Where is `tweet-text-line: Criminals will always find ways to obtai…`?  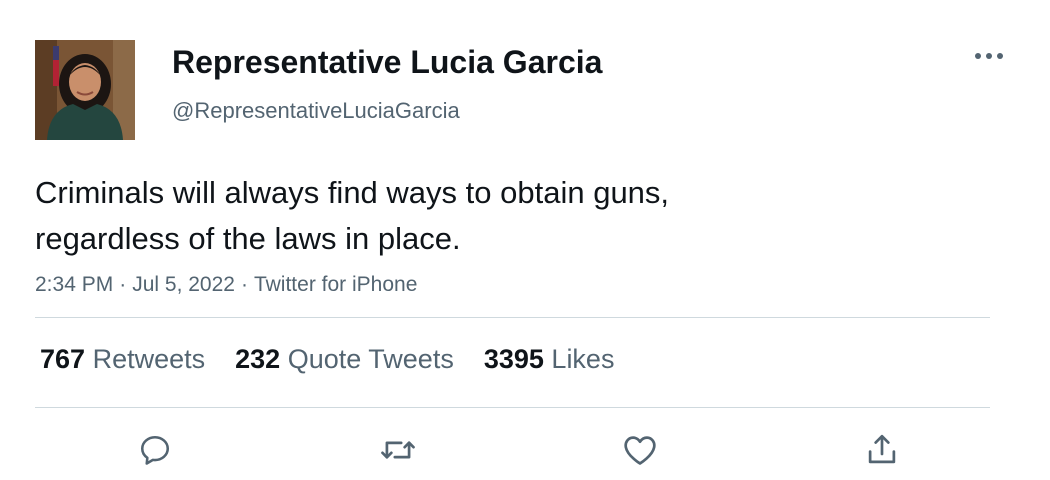
tweet-text-line: Criminals will always find ways to obtai… is located at coordinates (352, 192).